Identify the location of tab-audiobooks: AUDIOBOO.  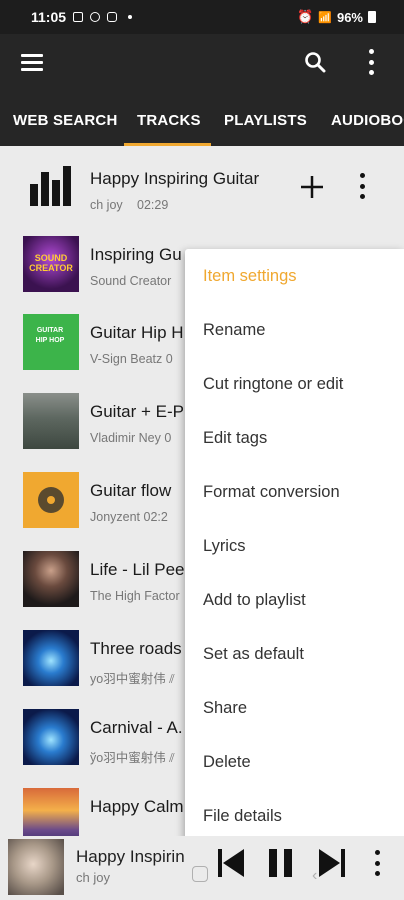
(367, 120).